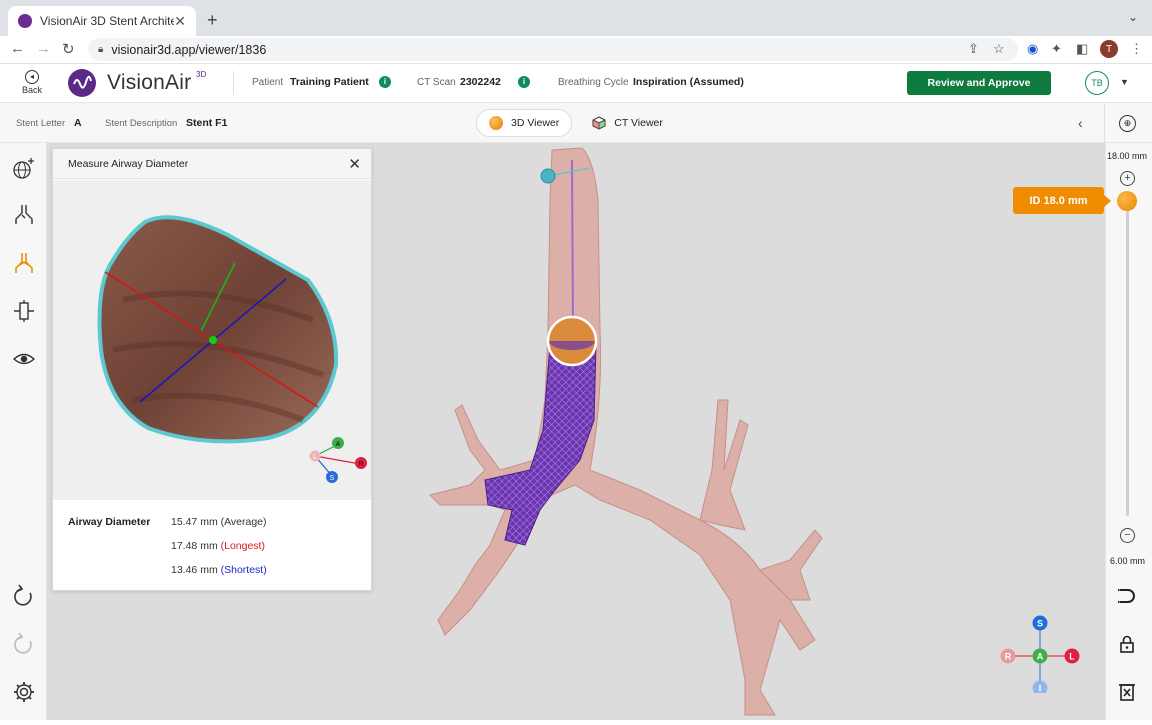 Image resolution: width=1152 pixels, height=725 pixels. Describe the element at coordinates (1127, 692) in the screenshot. I see `delete-stent-icon` at that location.